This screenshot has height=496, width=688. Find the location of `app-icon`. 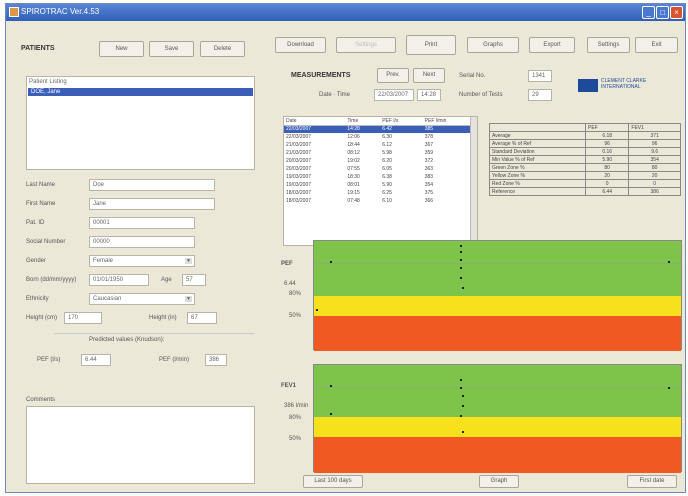

app-icon is located at coordinates (14, 12).